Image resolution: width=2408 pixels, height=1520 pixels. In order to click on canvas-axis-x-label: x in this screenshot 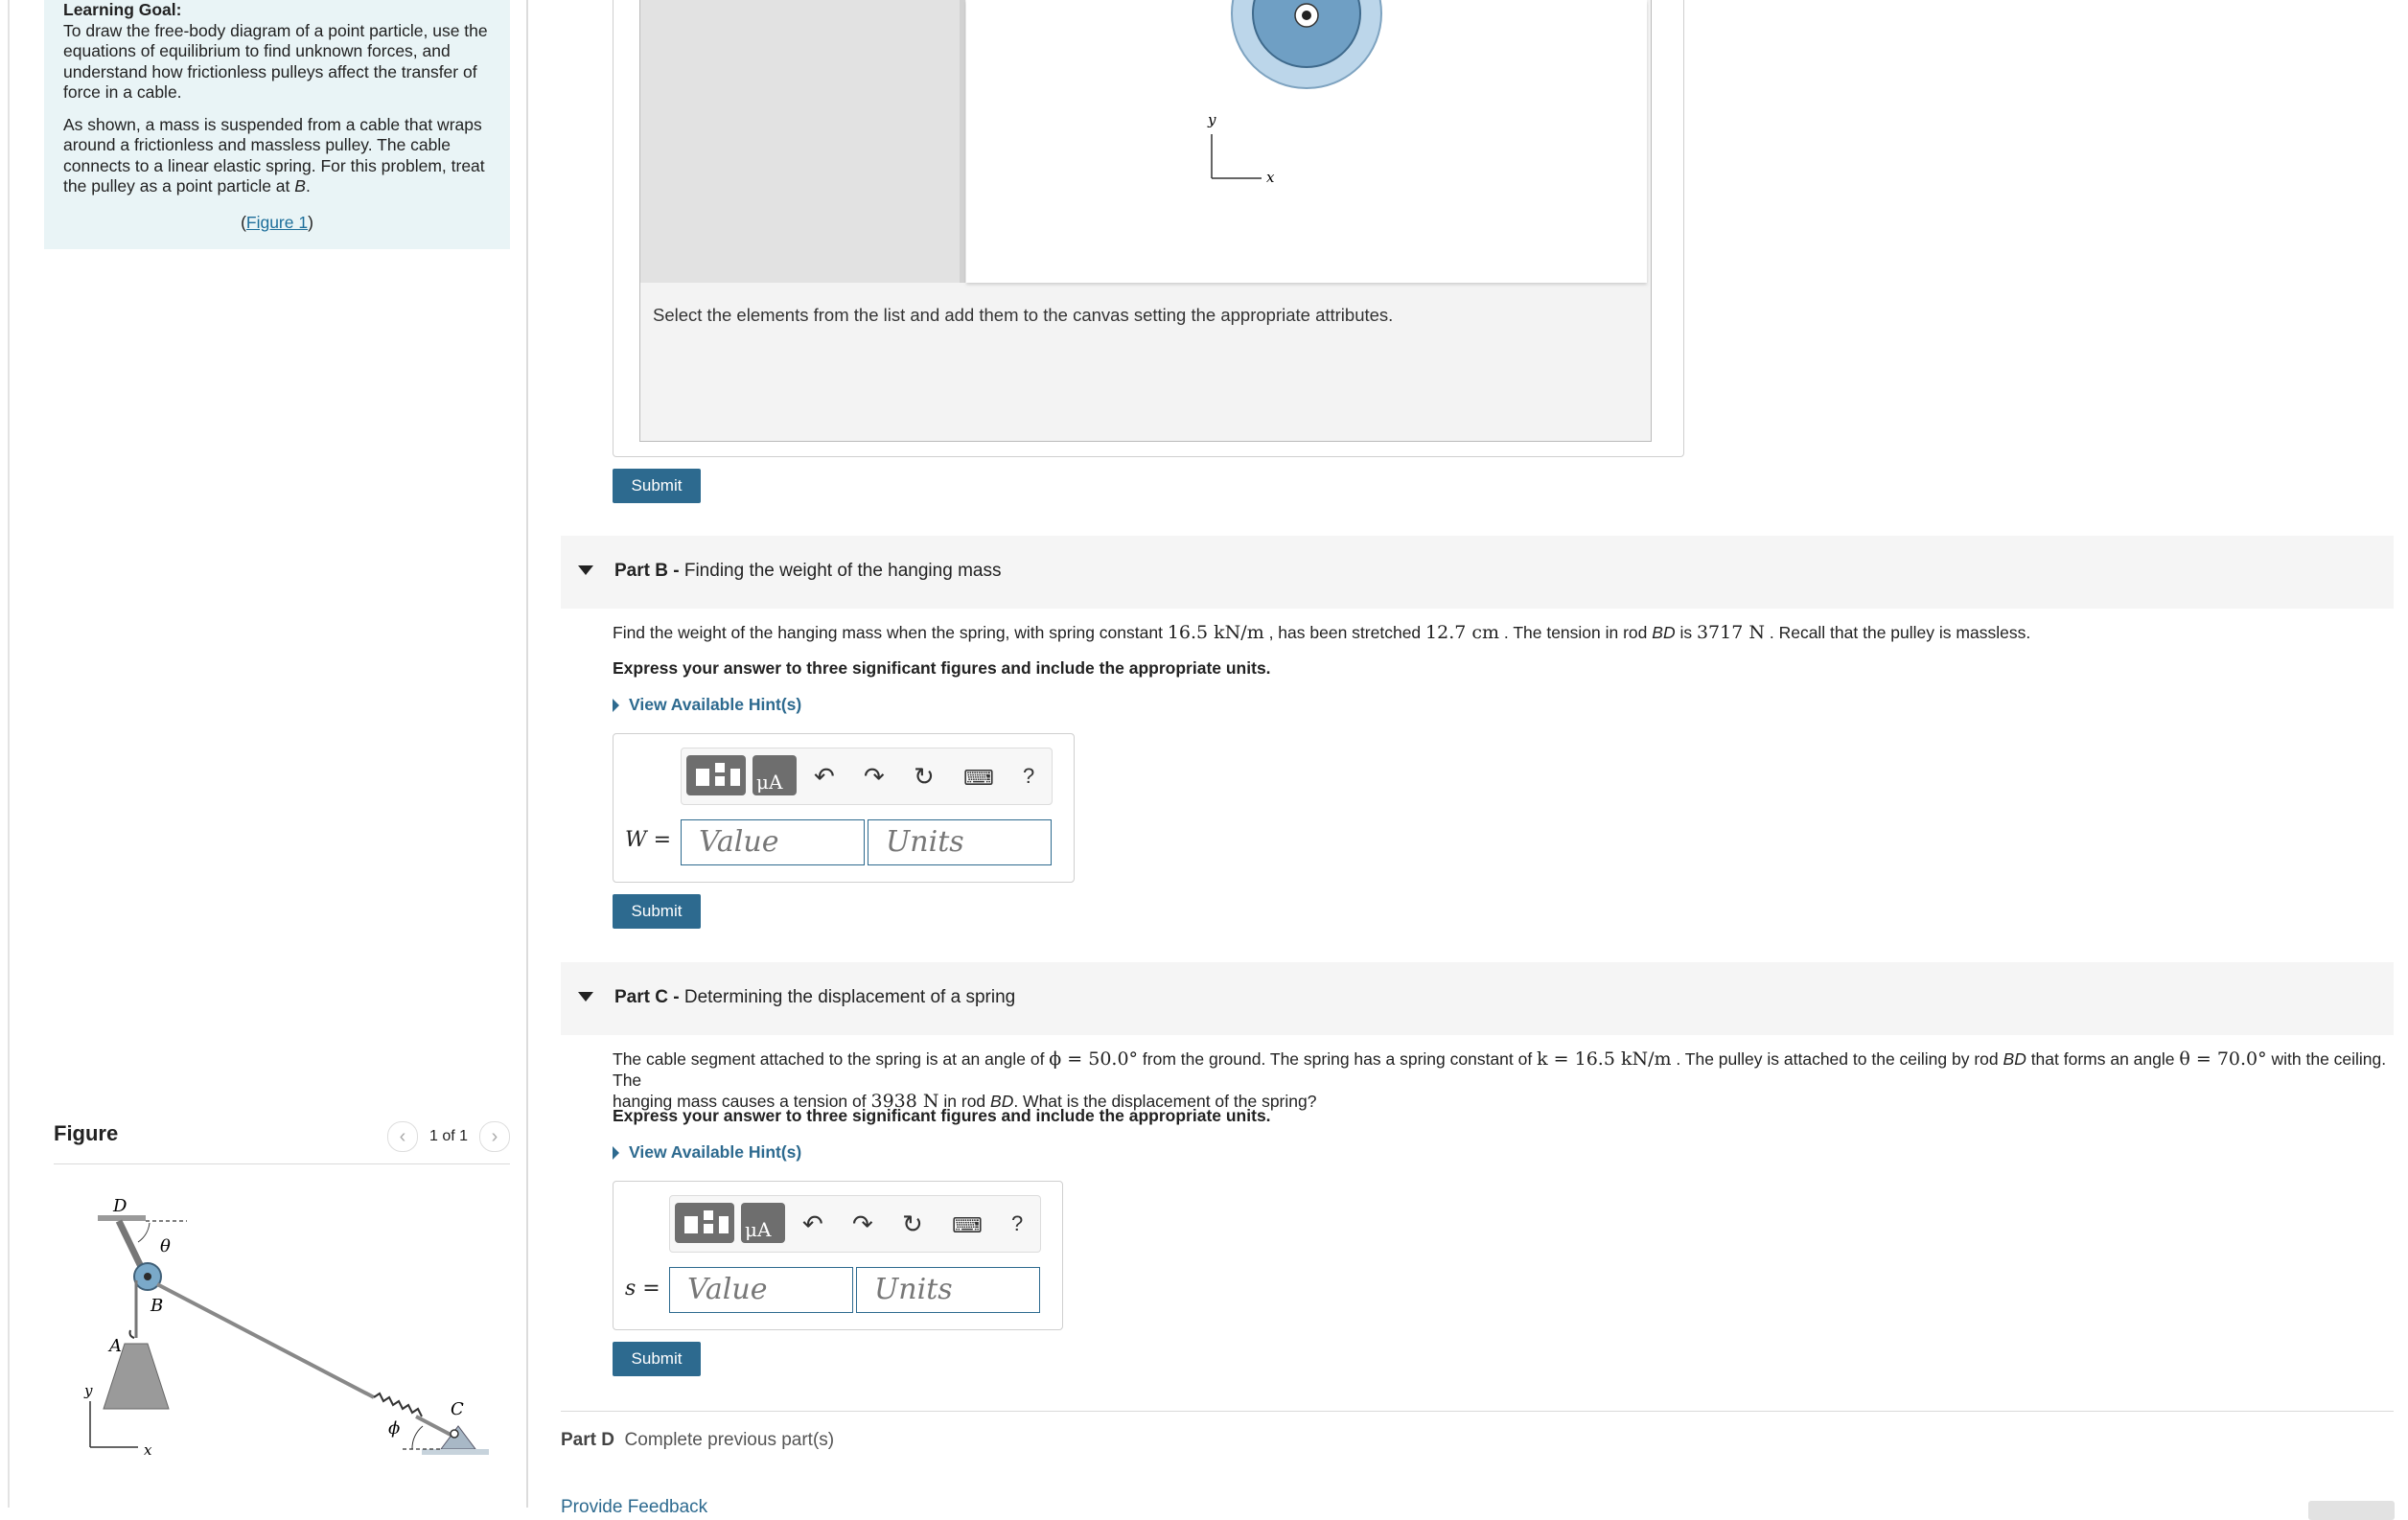, I will do `click(1270, 178)`.